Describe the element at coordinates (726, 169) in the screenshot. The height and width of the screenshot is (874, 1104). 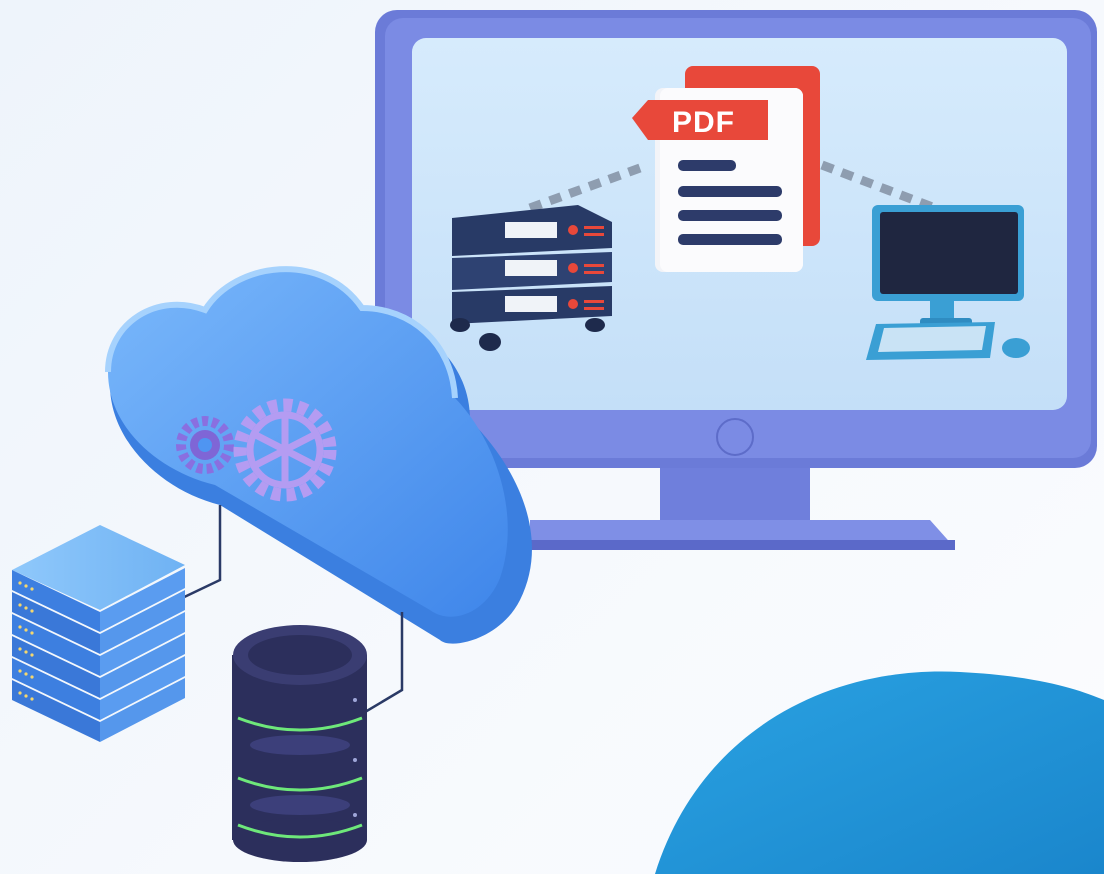
I see `pdf-document-icon: PDF` at that location.